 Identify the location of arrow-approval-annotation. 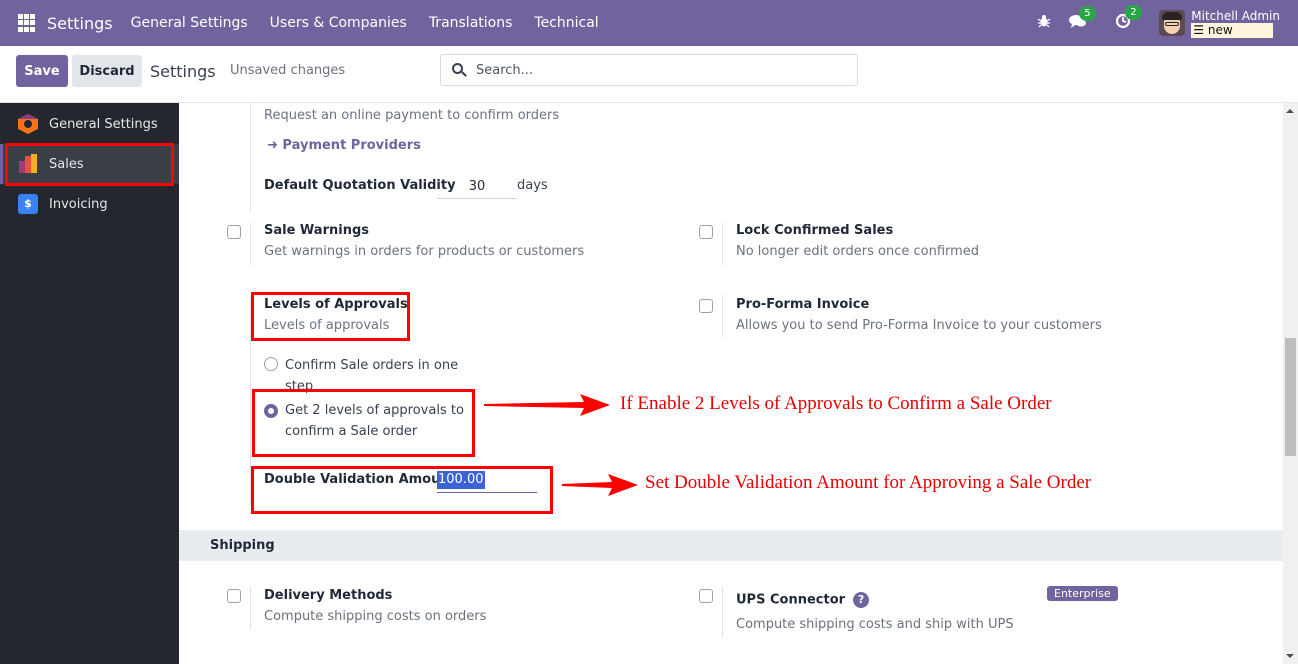
(547, 405).